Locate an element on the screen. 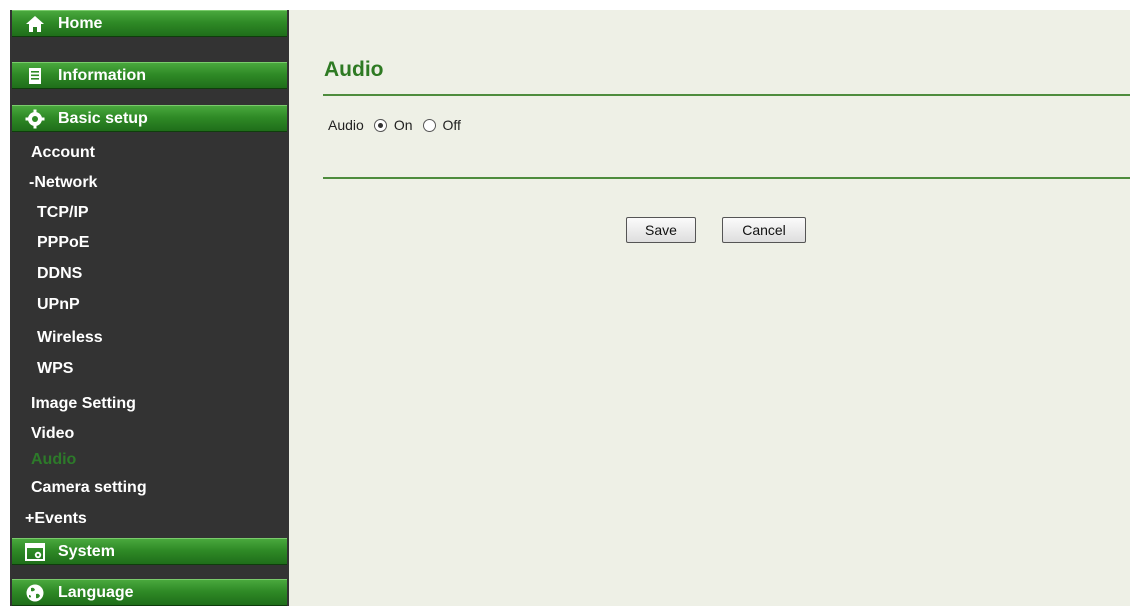 This screenshot has height=606, width=1130. form-divider is located at coordinates (726, 178).